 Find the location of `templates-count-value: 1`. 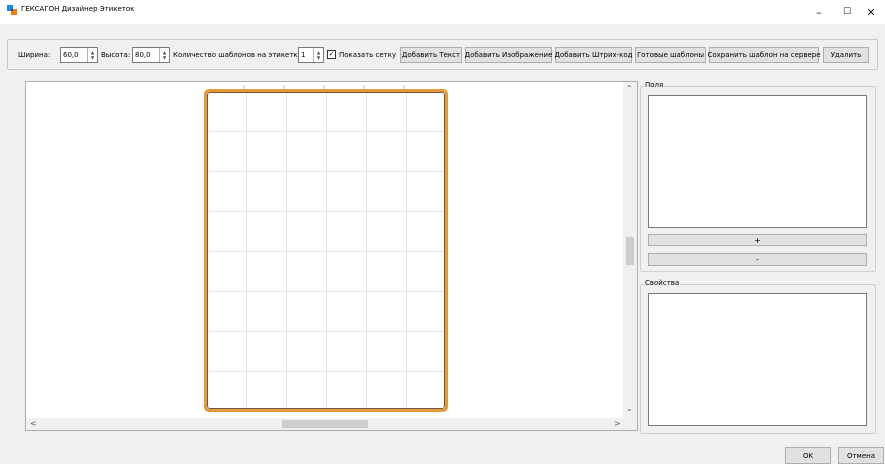

templates-count-value: 1 is located at coordinates (306, 55).